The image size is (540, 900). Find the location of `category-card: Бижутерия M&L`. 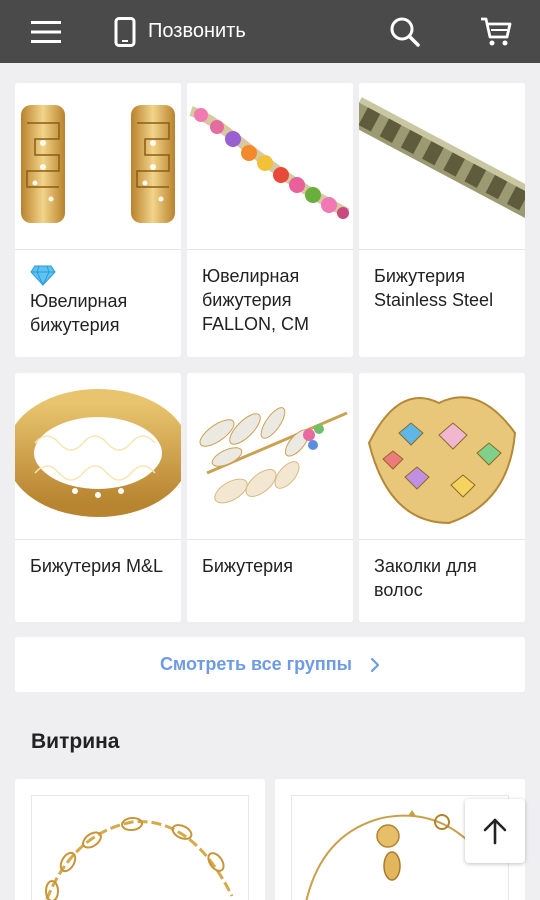

category-card: Бижутерия M&L is located at coordinates (98, 497).